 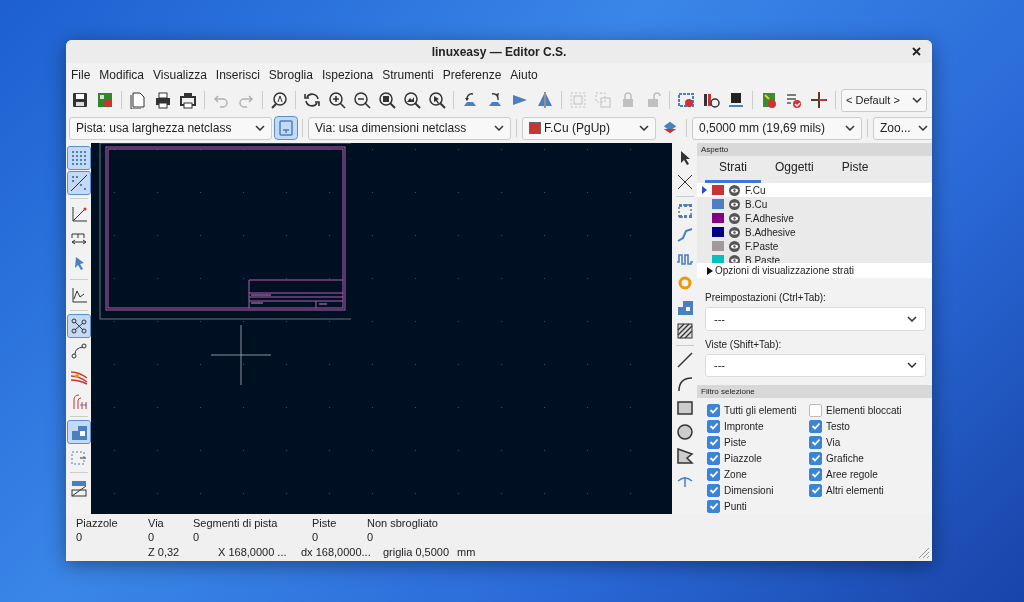 What do you see at coordinates (81, 75) in the screenshot?
I see `menu-item: File` at bounding box center [81, 75].